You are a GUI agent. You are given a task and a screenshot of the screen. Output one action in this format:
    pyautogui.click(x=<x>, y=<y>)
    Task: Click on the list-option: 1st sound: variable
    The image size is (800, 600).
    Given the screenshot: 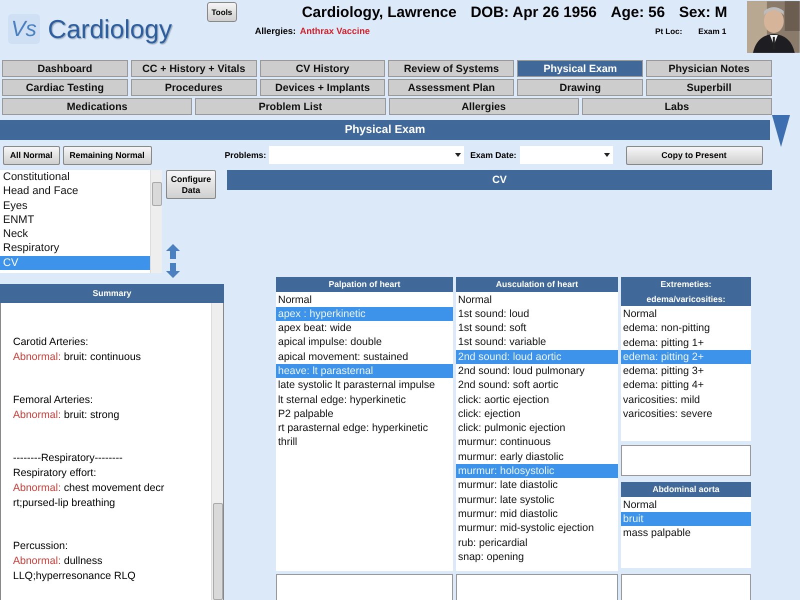 What is the action you would take?
    pyautogui.click(x=537, y=342)
    